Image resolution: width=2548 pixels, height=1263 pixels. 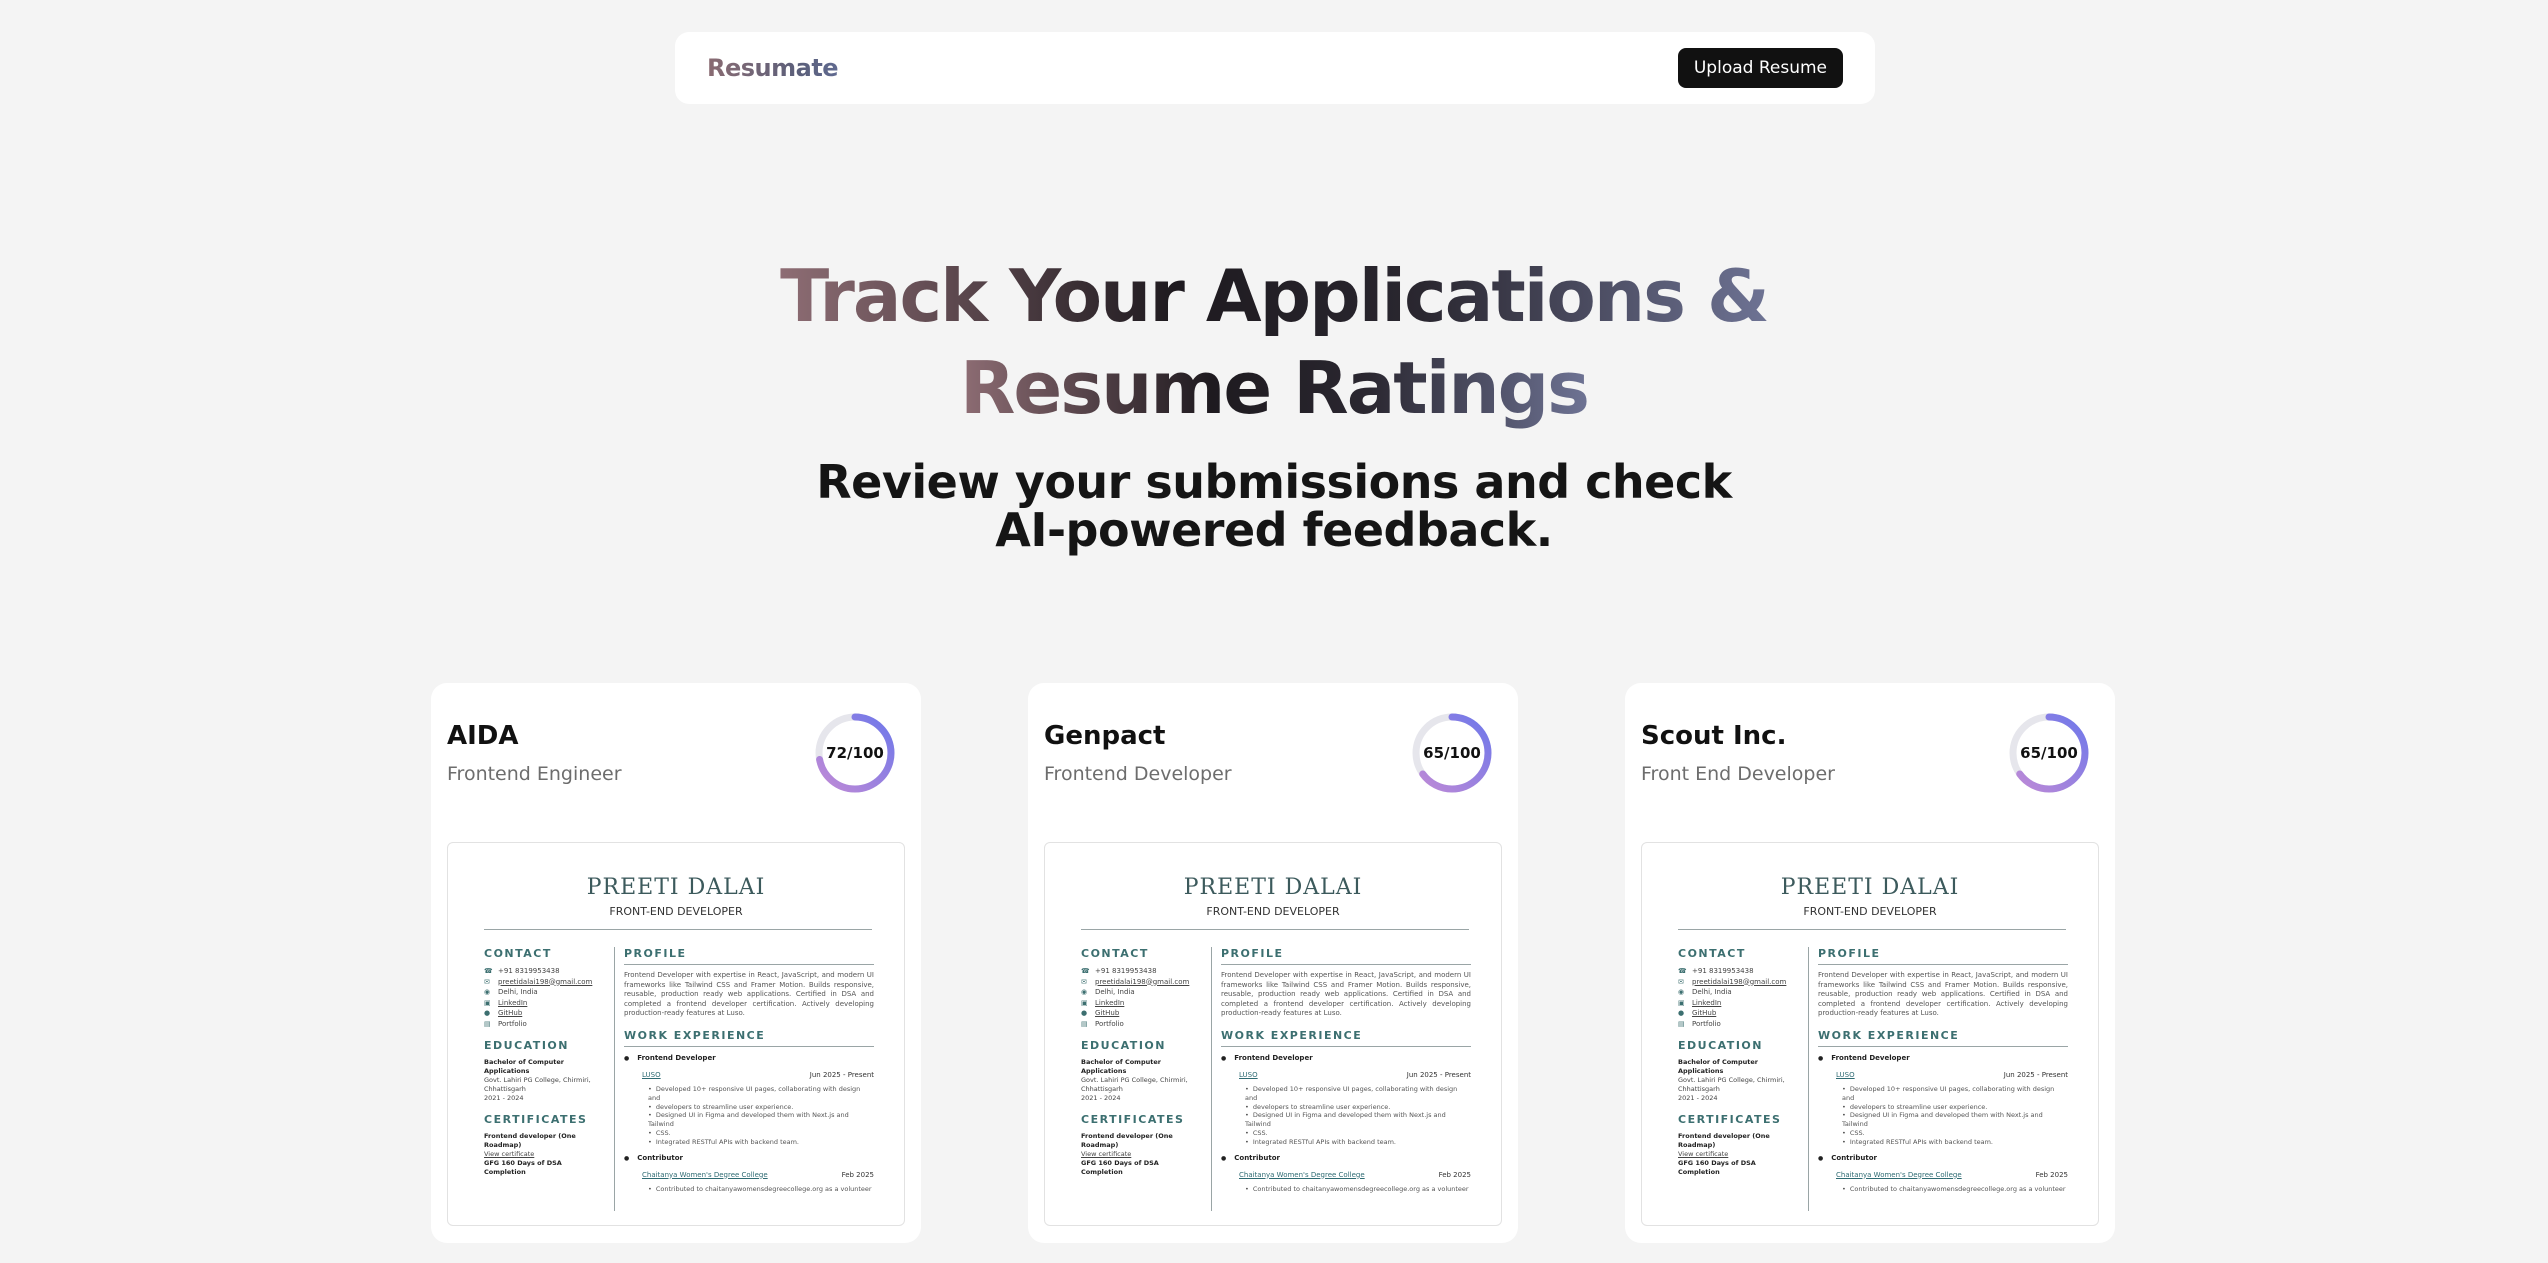 I want to click on score-value: 72/100, so click(x=855, y=753).